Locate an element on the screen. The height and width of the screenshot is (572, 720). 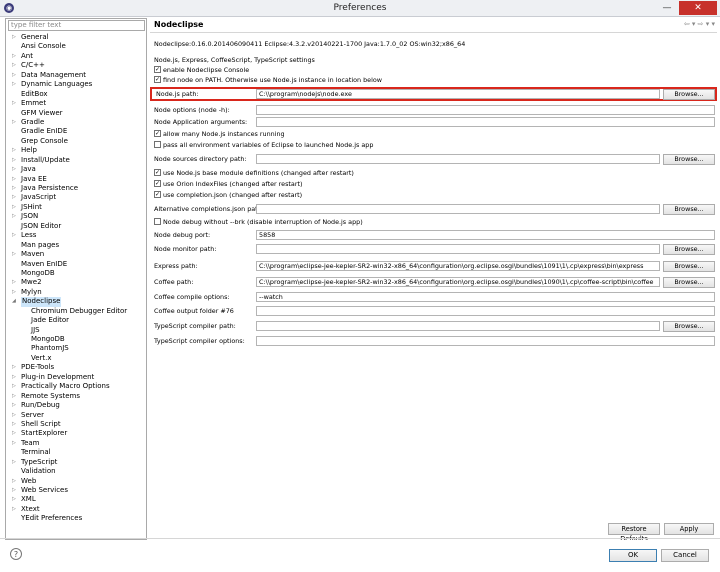
expand-arrow-icon: ◢ is located at coordinates (15, 301).